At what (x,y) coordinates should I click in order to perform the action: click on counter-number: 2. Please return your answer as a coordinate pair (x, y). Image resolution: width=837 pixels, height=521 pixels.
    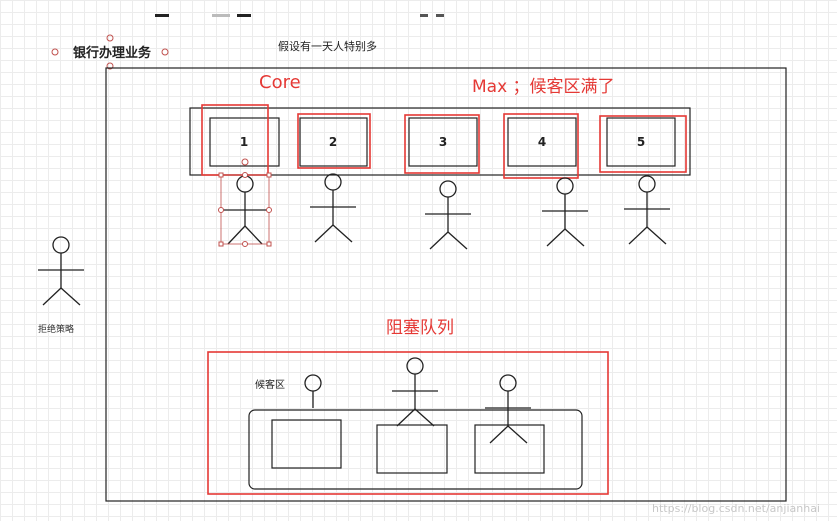
    Looking at the image, I should click on (333, 142).